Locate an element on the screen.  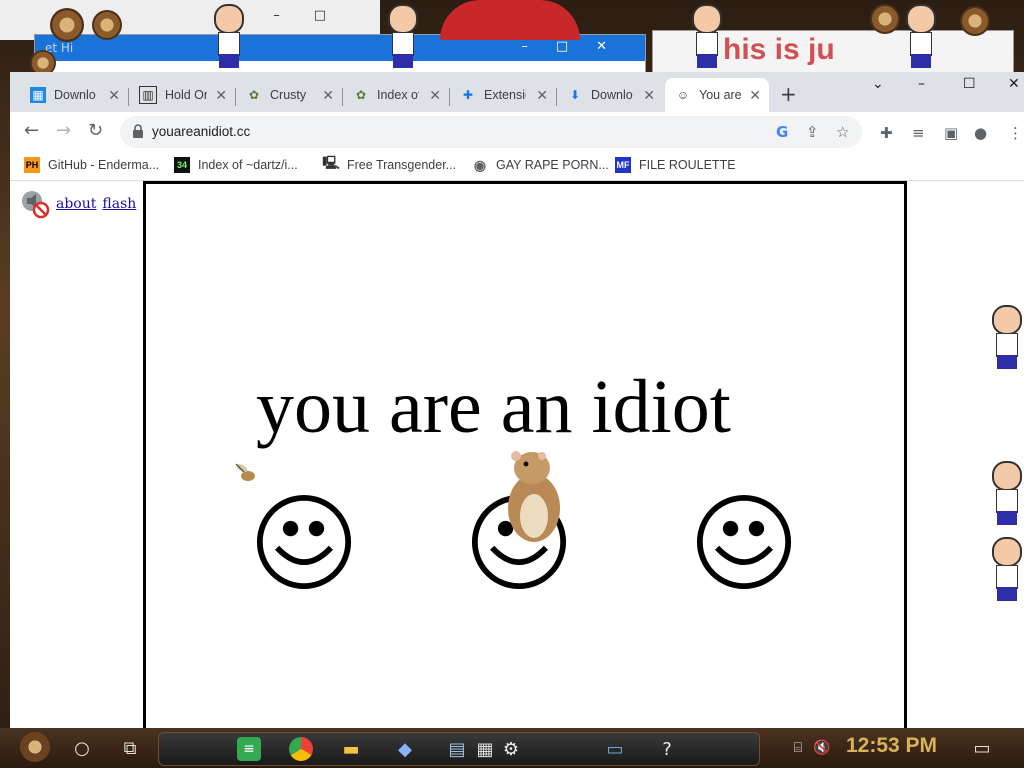
back-button: ← is located at coordinates (31, 130).